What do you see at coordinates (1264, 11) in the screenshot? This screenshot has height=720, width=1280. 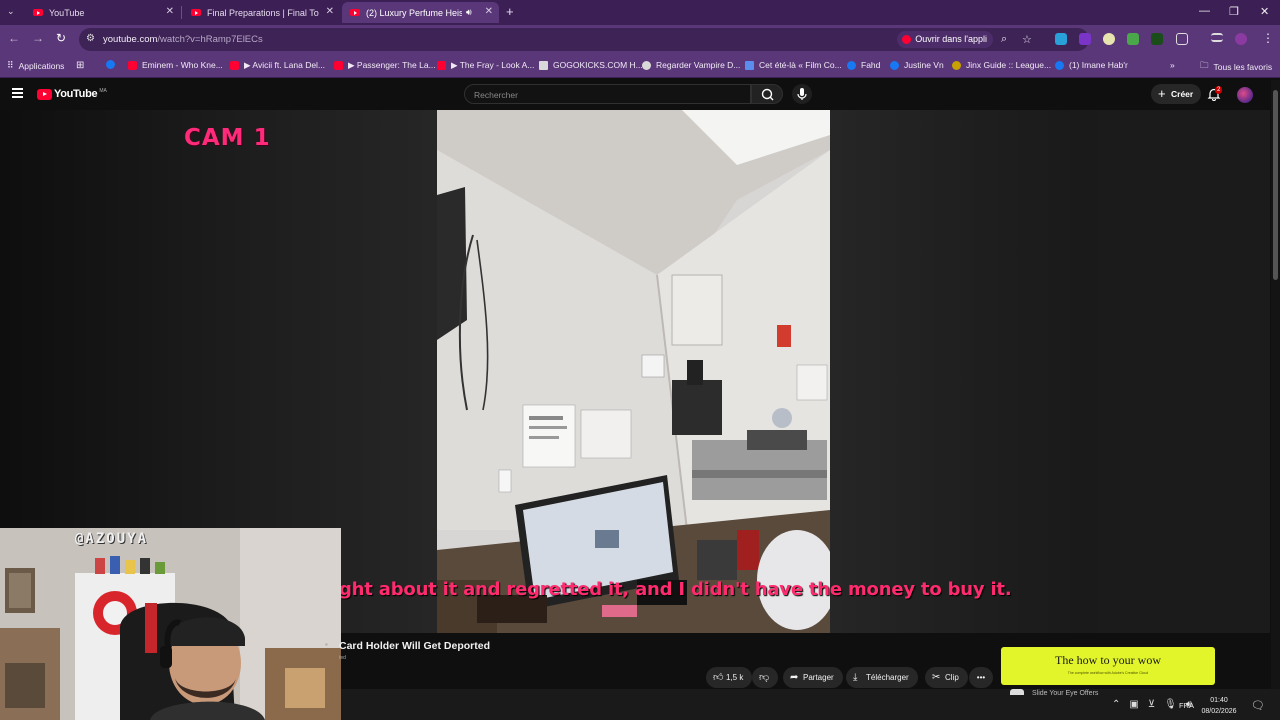 I see `close-window-icon: ✕` at bounding box center [1264, 11].